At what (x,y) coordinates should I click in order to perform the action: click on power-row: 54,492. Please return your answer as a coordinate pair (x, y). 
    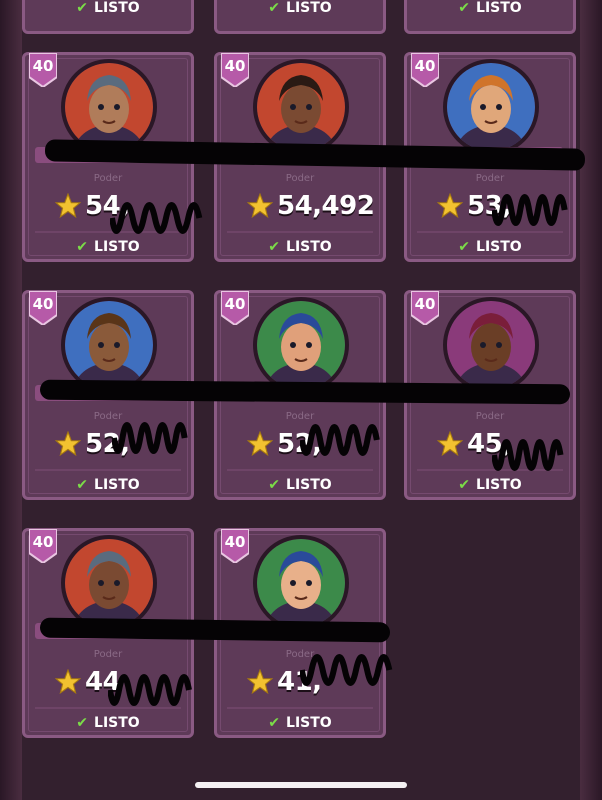
    Looking at the image, I should click on (311, 206).